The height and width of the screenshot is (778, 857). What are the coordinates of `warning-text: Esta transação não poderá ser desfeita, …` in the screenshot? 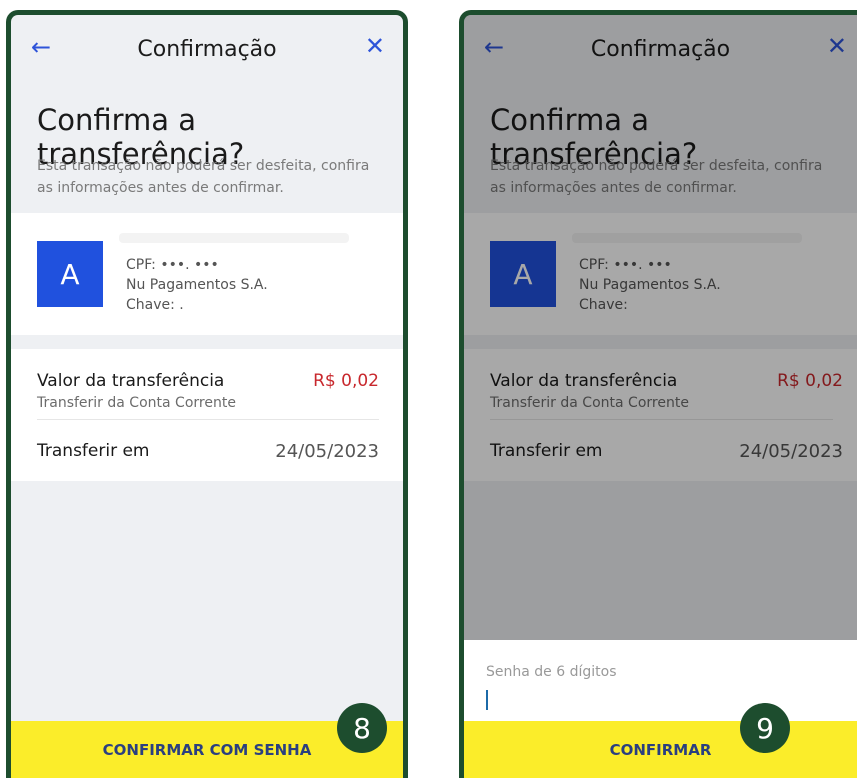 It's located at (203, 177).